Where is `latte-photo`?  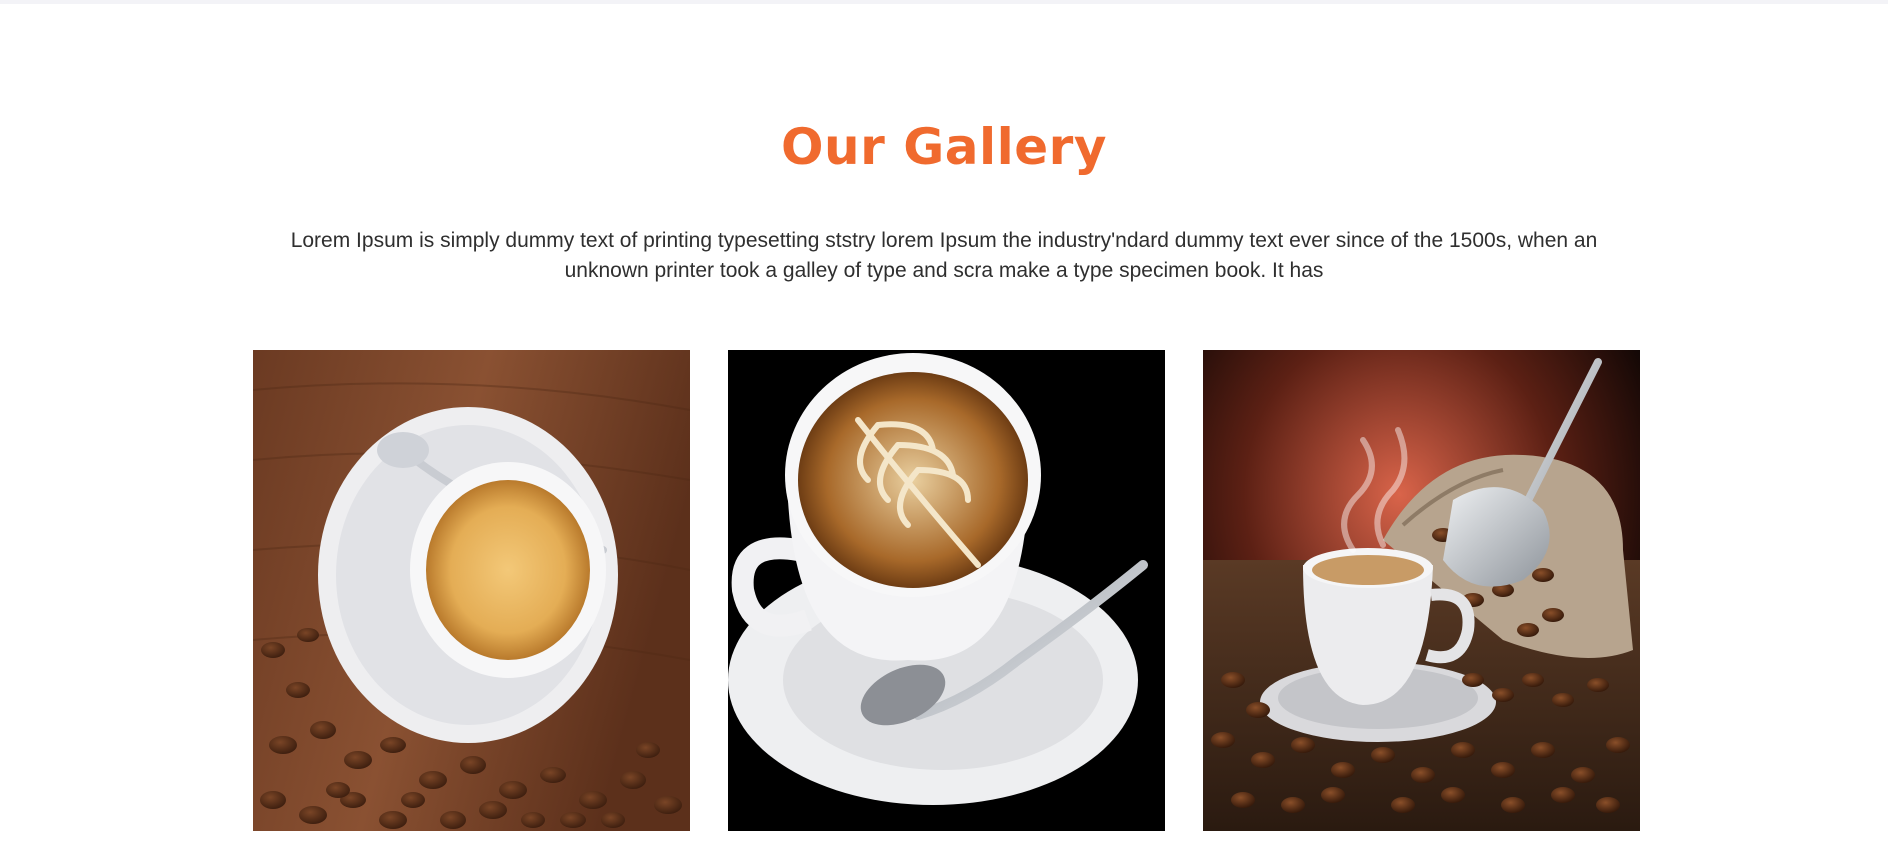 latte-photo is located at coordinates (946, 590).